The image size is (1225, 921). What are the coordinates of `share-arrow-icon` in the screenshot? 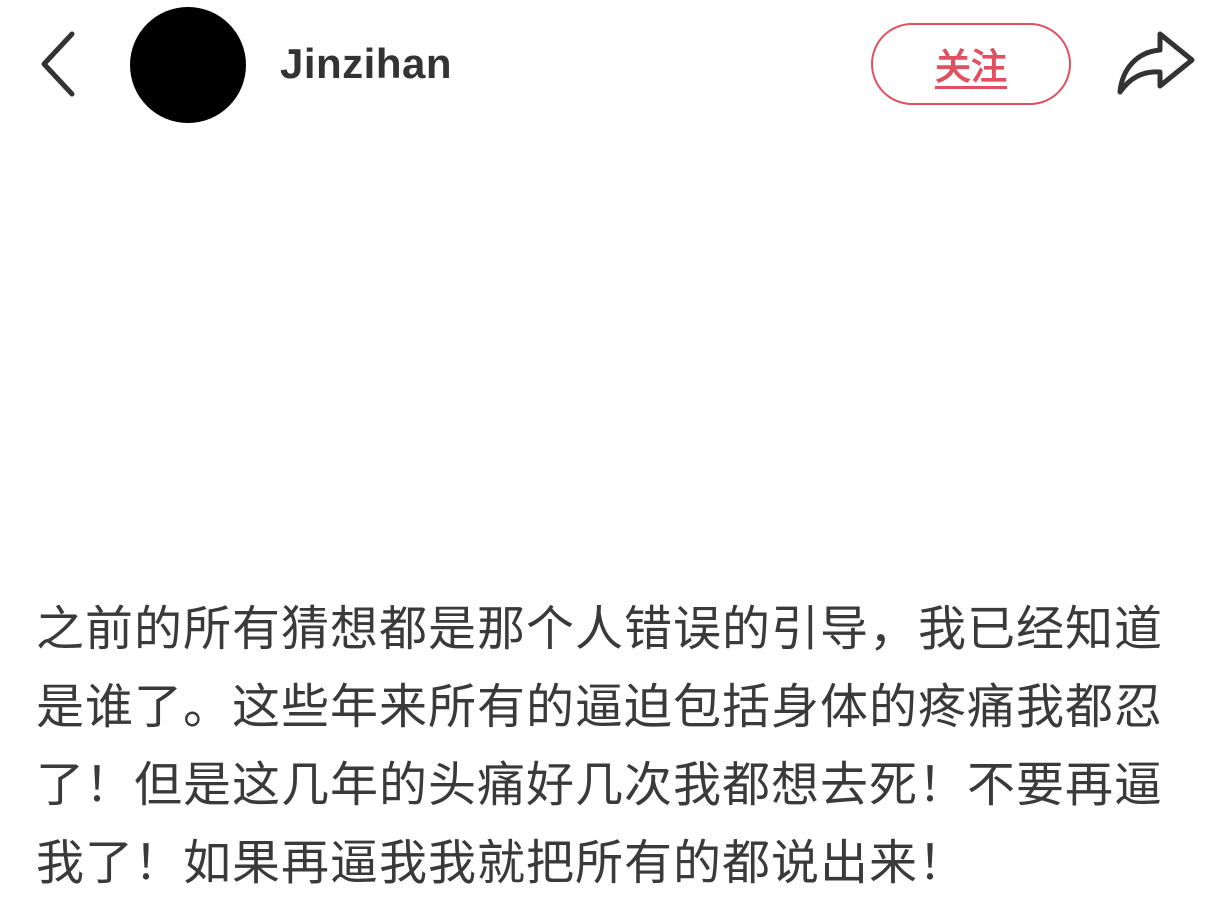 It's located at (1156, 63).